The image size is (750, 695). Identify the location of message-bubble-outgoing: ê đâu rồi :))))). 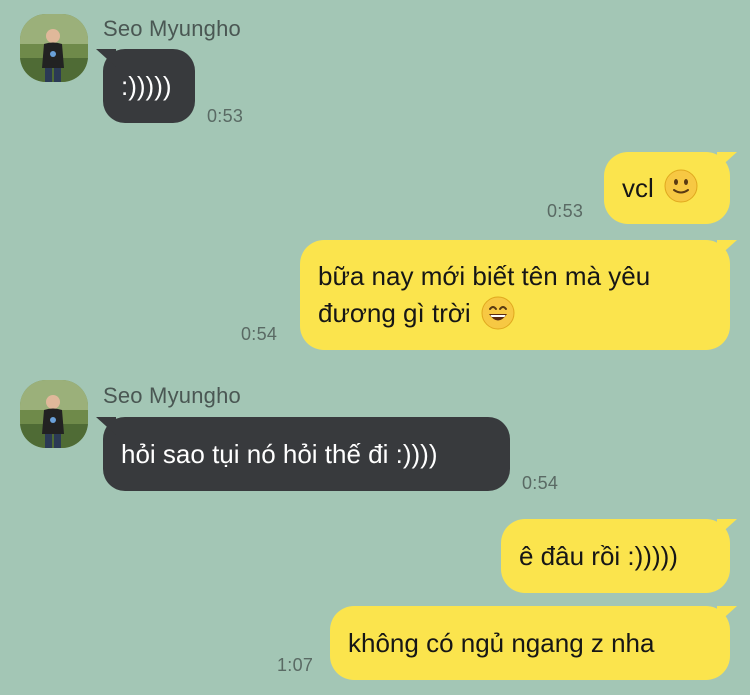
(615, 556).